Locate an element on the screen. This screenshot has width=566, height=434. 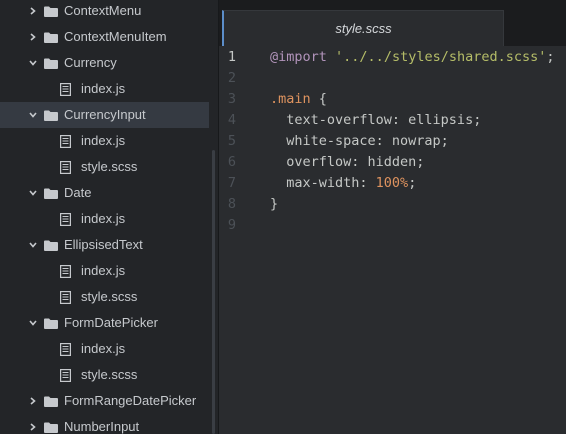
tree-item-label: CurrencyInput is located at coordinates (105, 114).